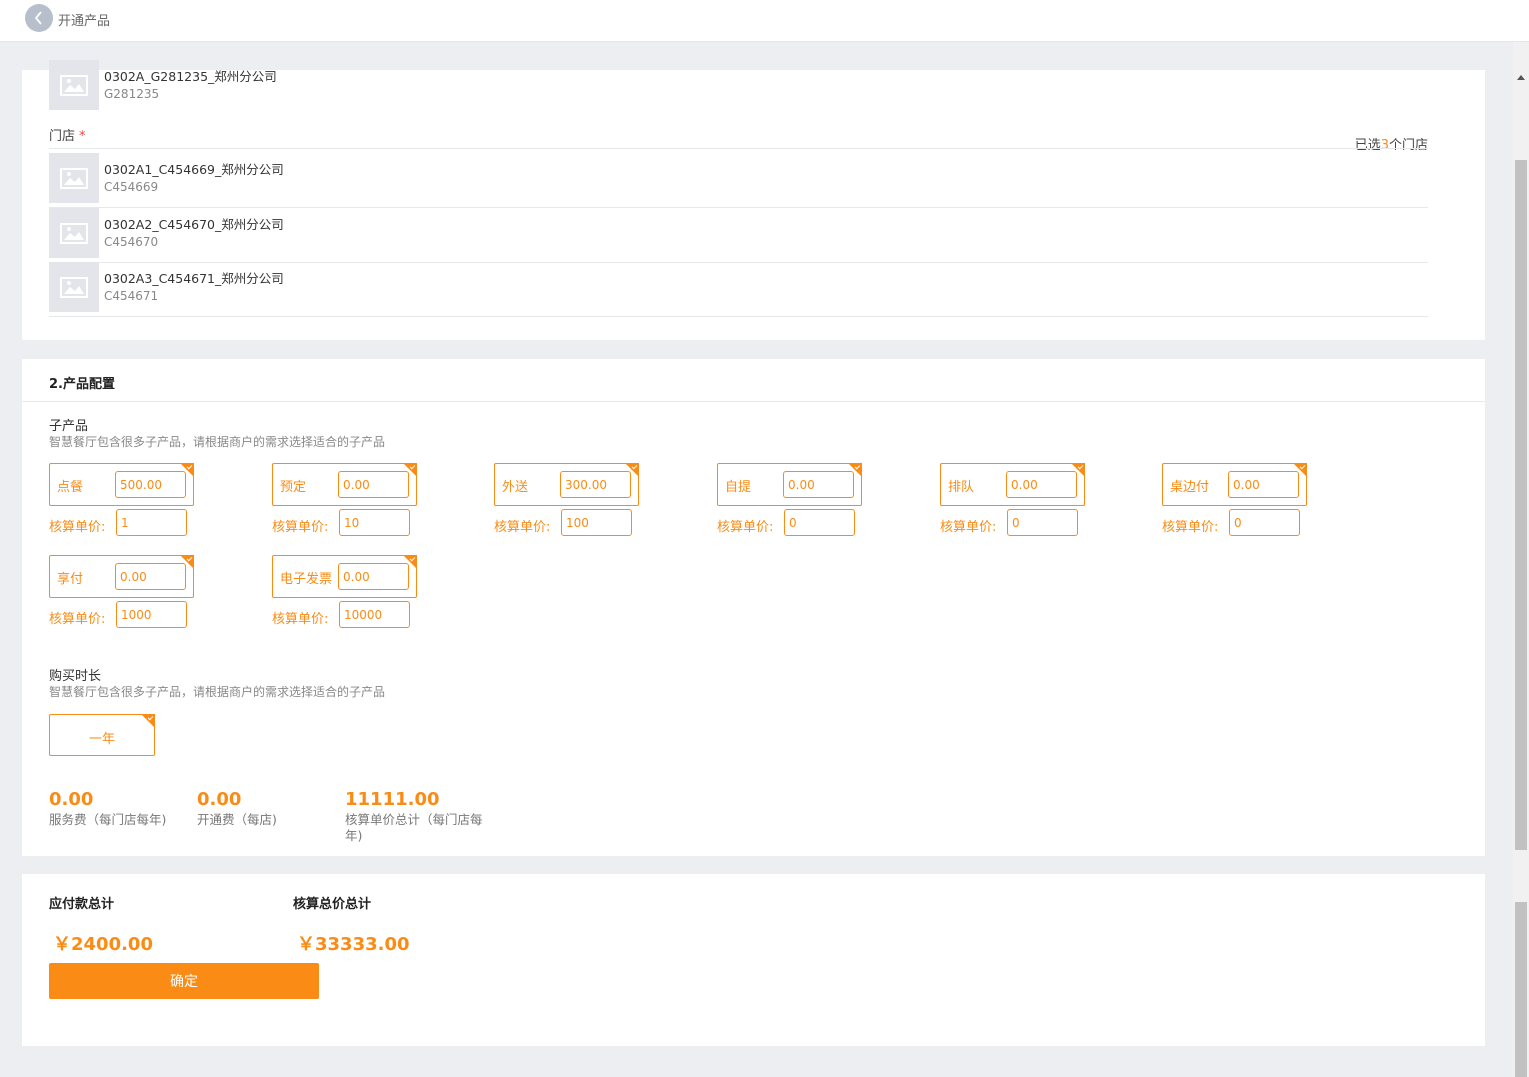  Describe the element at coordinates (70, 579) in the screenshot. I see `sub-product-name: 享付` at that location.